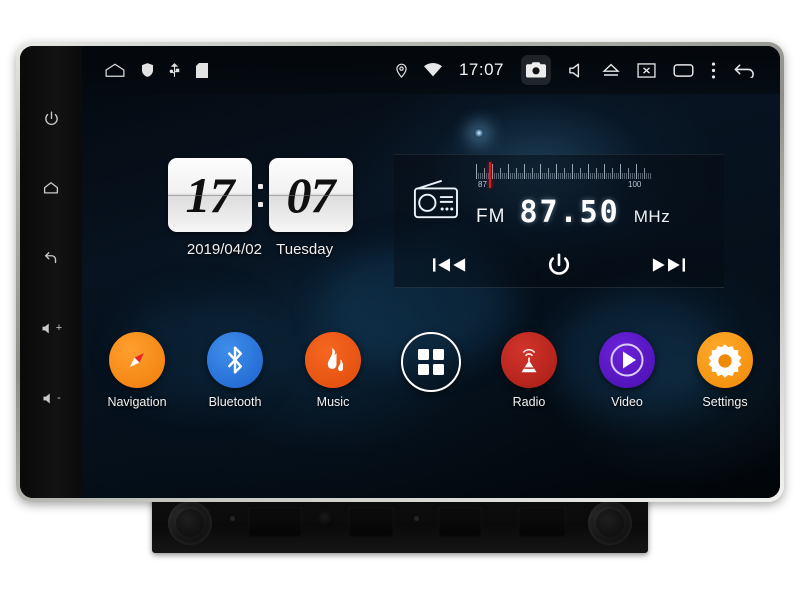 The height and width of the screenshot is (600, 800). I want to click on volume-down-label: -, so click(59, 398).